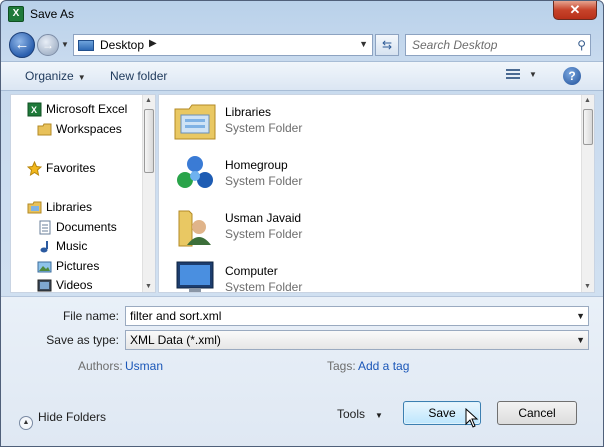  Describe the element at coordinates (357, 340) in the screenshot. I see `save-as-type-select: XML Data (*.xml) ▼` at that location.